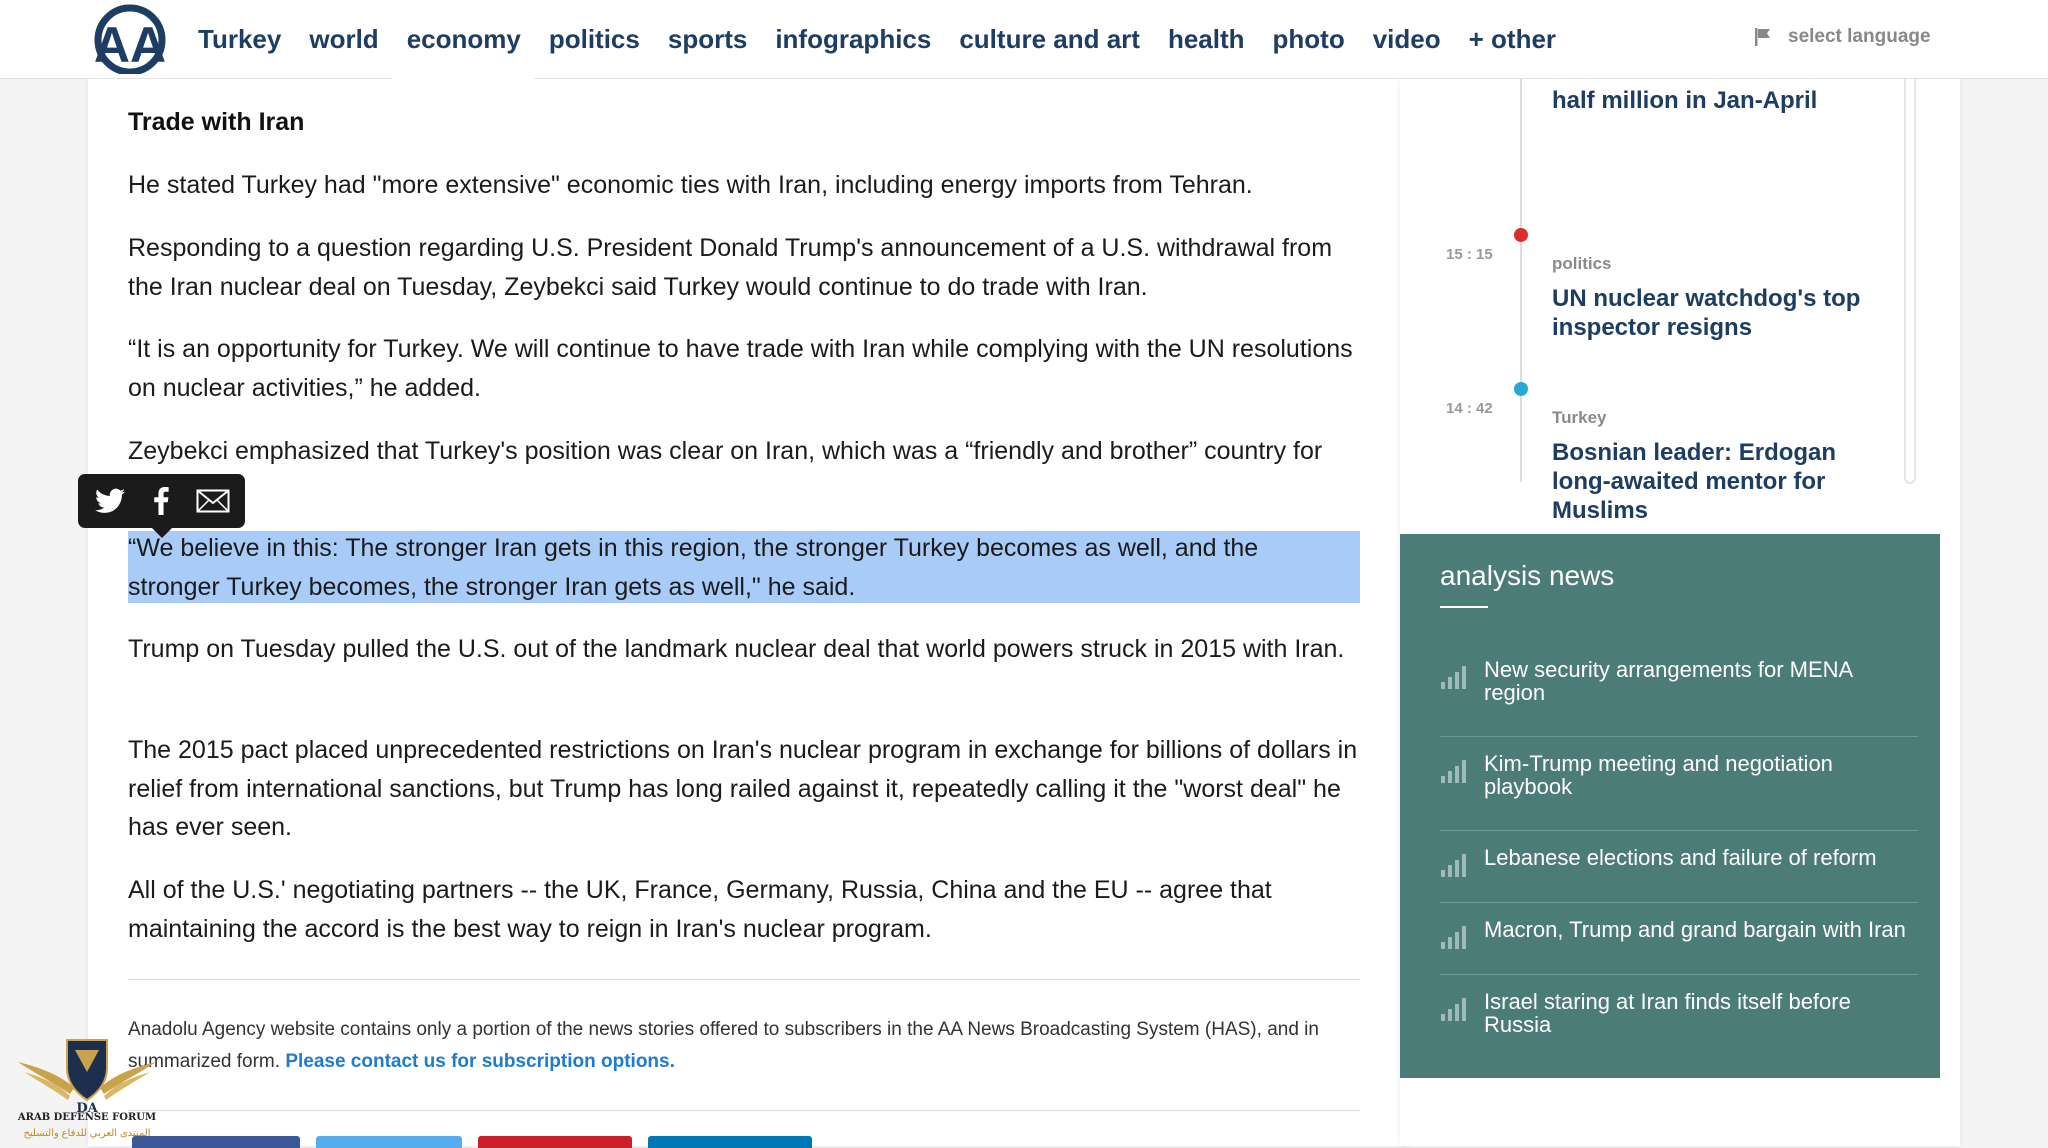 Image resolution: width=2048 pixels, height=1148 pixels. Describe the element at coordinates (730, 1142) in the screenshot. I see `linkedin-share-button` at that location.